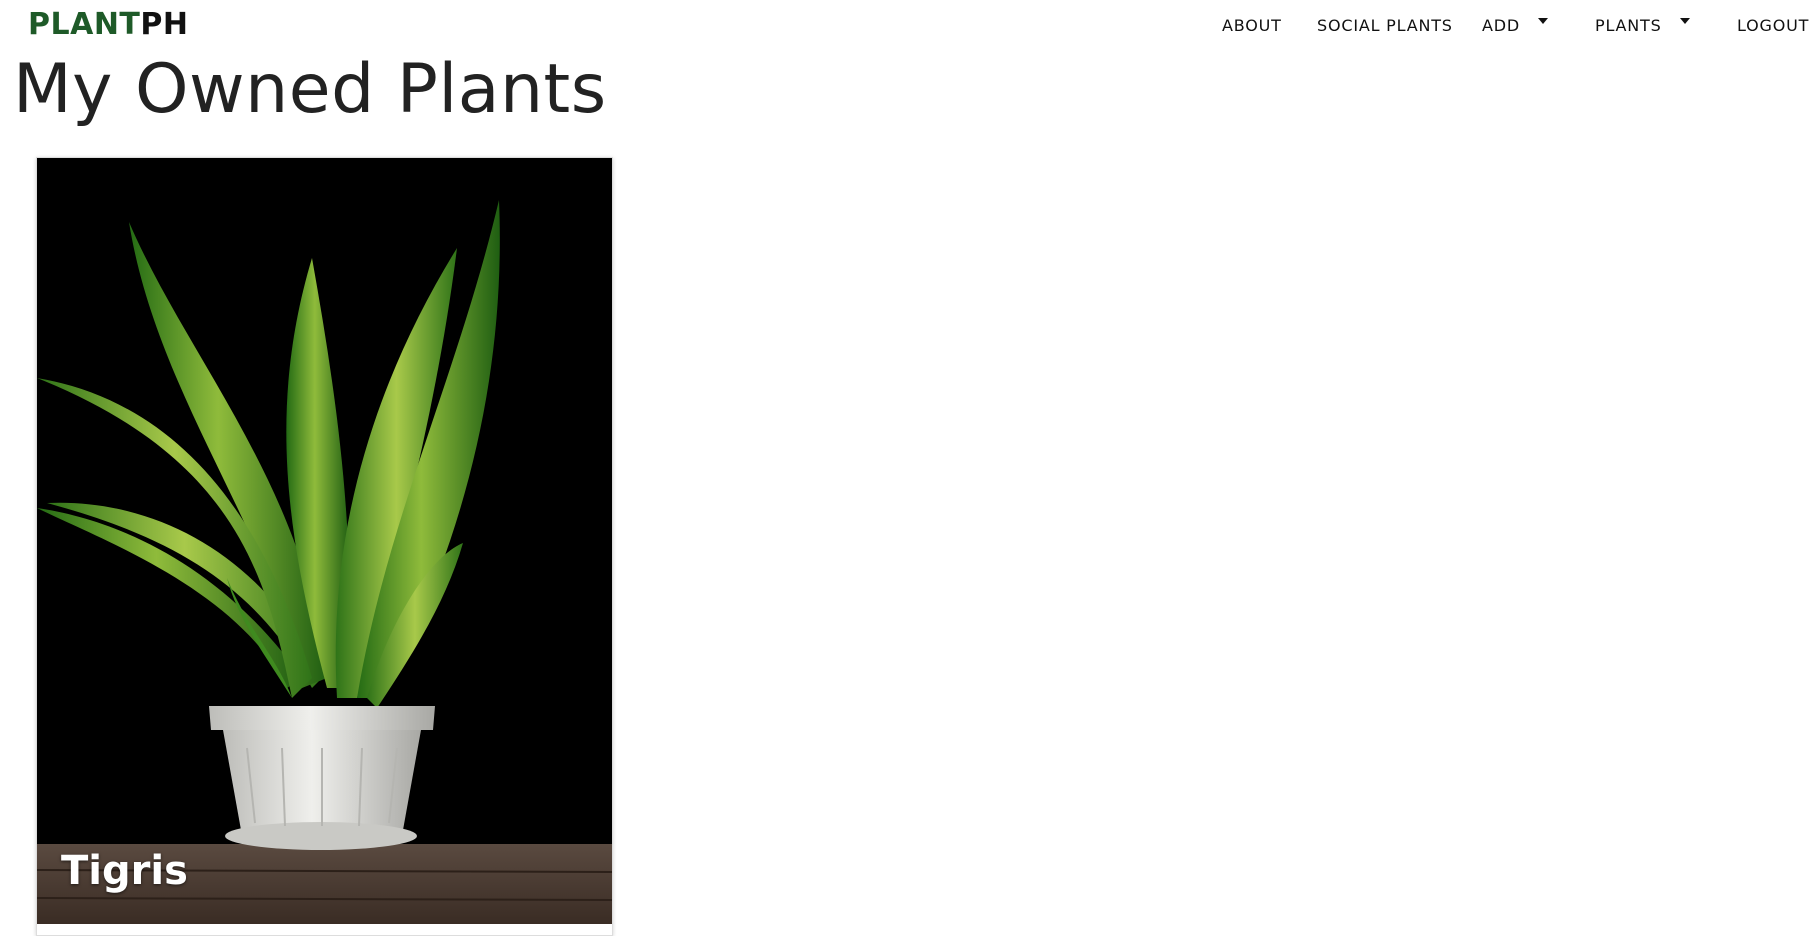  Describe the element at coordinates (1773, 25) in the screenshot. I see `nav-logout-link: LOGOUT` at that location.